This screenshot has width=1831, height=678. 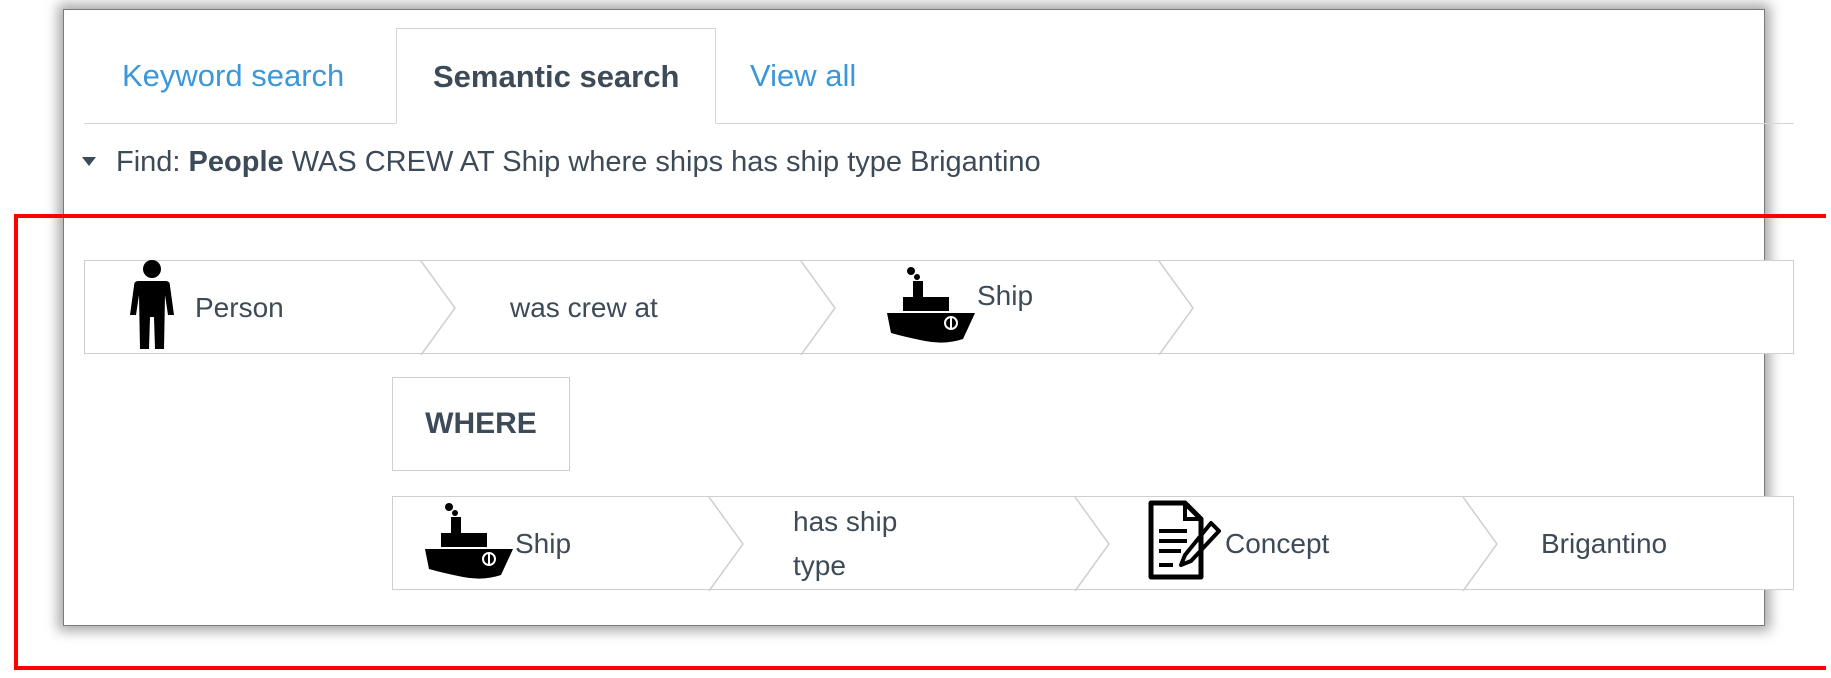 What do you see at coordinates (148, 162) in the screenshot?
I see `summary-prefix: Find:` at bounding box center [148, 162].